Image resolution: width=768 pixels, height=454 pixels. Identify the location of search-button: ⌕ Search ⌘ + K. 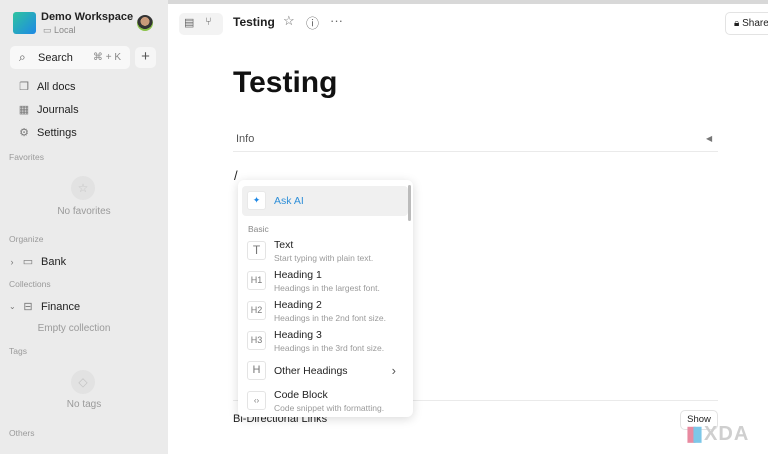
(70, 57).